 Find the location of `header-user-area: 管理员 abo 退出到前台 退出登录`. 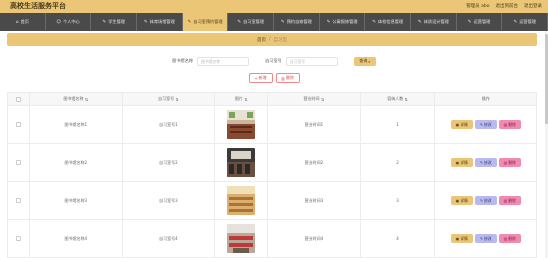

header-user-area: 管理员 abo 退出到前台 退出登录 is located at coordinates (504, 6).